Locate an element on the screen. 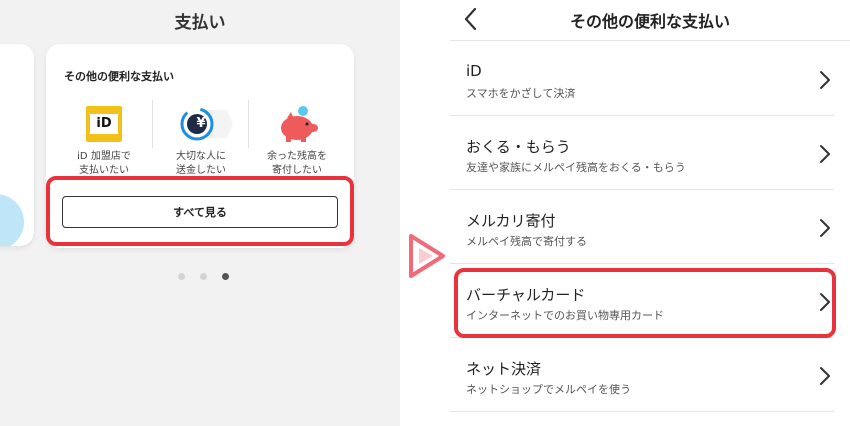 The height and width of the screenshot is (426, 850). card-item-id: iD iD 加盟店で 支払いたい is located at coordinates (104, 140).